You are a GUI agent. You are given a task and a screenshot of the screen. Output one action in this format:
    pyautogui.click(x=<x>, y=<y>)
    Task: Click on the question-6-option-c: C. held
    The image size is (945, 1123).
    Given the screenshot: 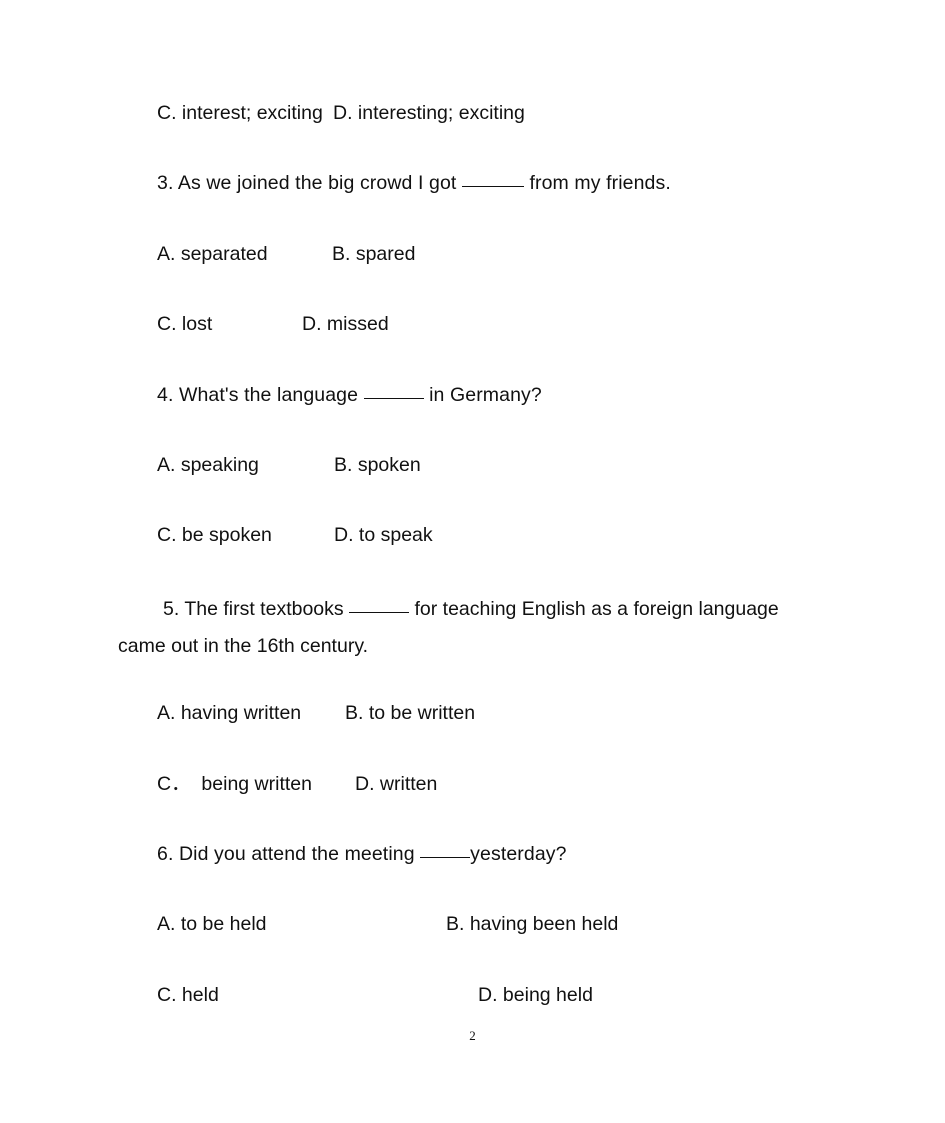 What is the action you would take?
    pyautogui.click(x=188, y=995)
    